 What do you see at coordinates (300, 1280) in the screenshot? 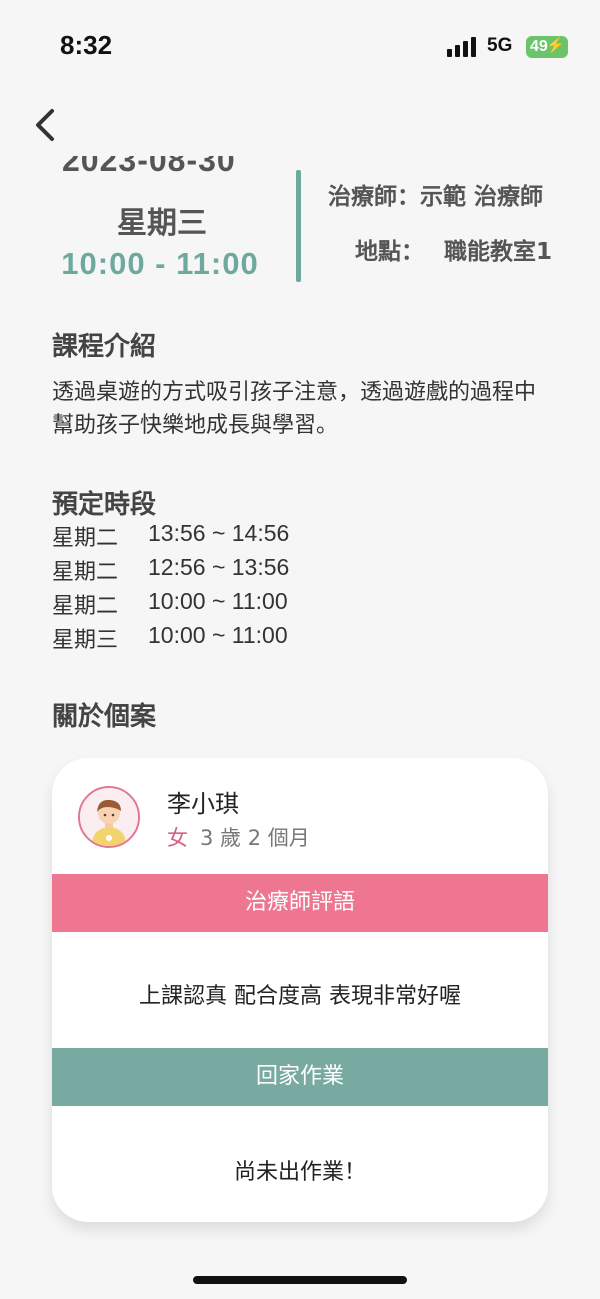
I see `home-indicator` at bounding box center [300, 1280].